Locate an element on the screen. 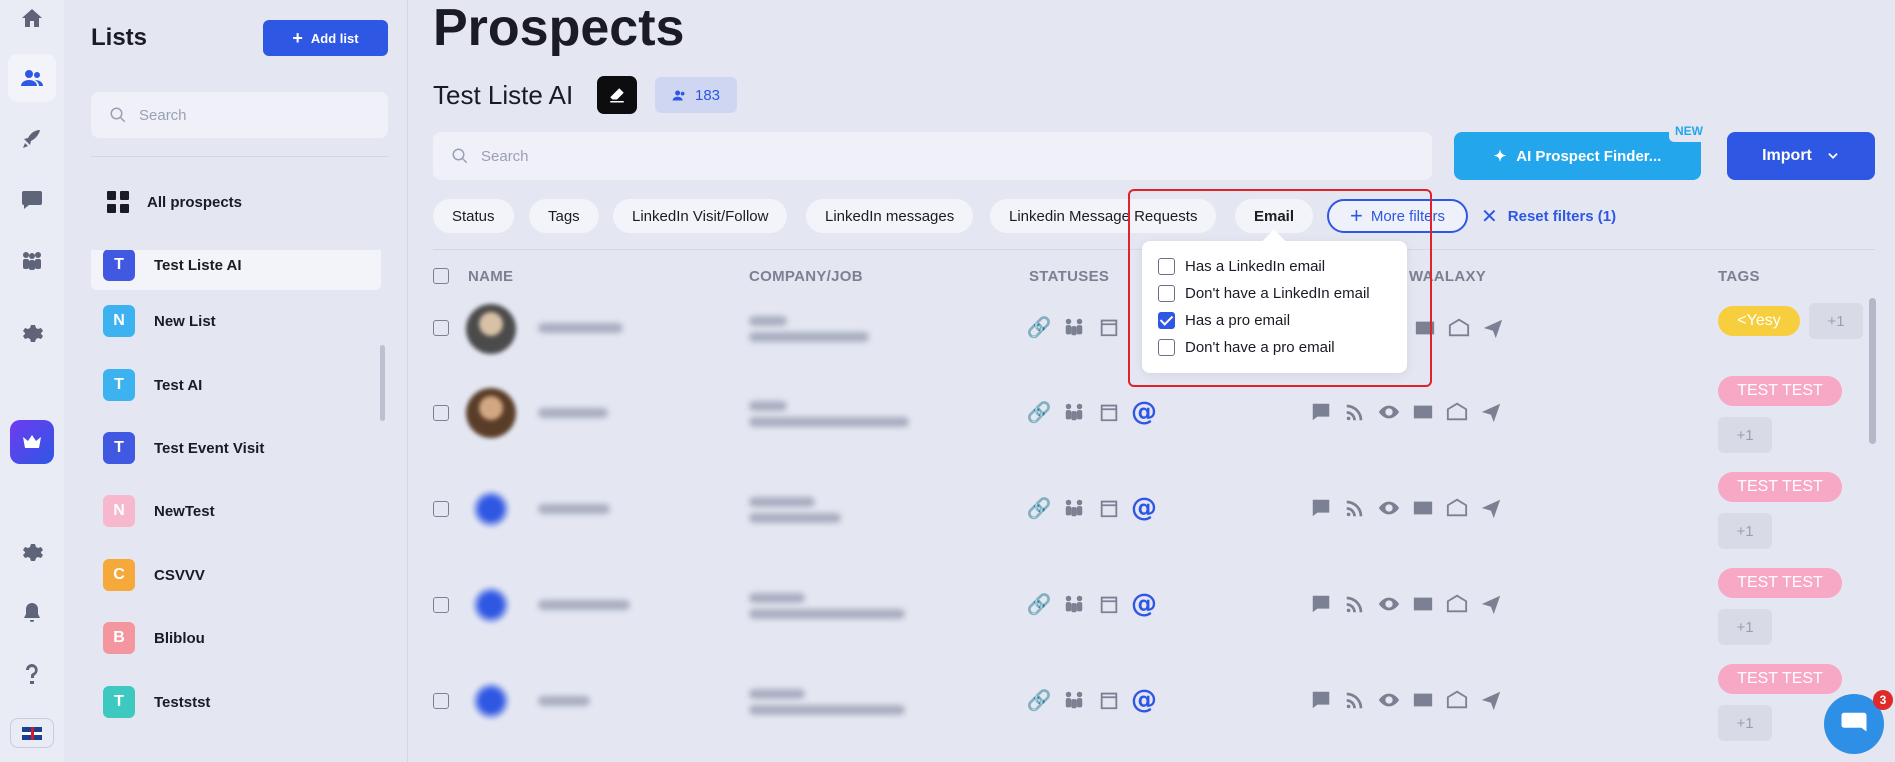 The width and height of the screenshot is (1895, 762). rocket-icon is located at coordinates (32, 139).